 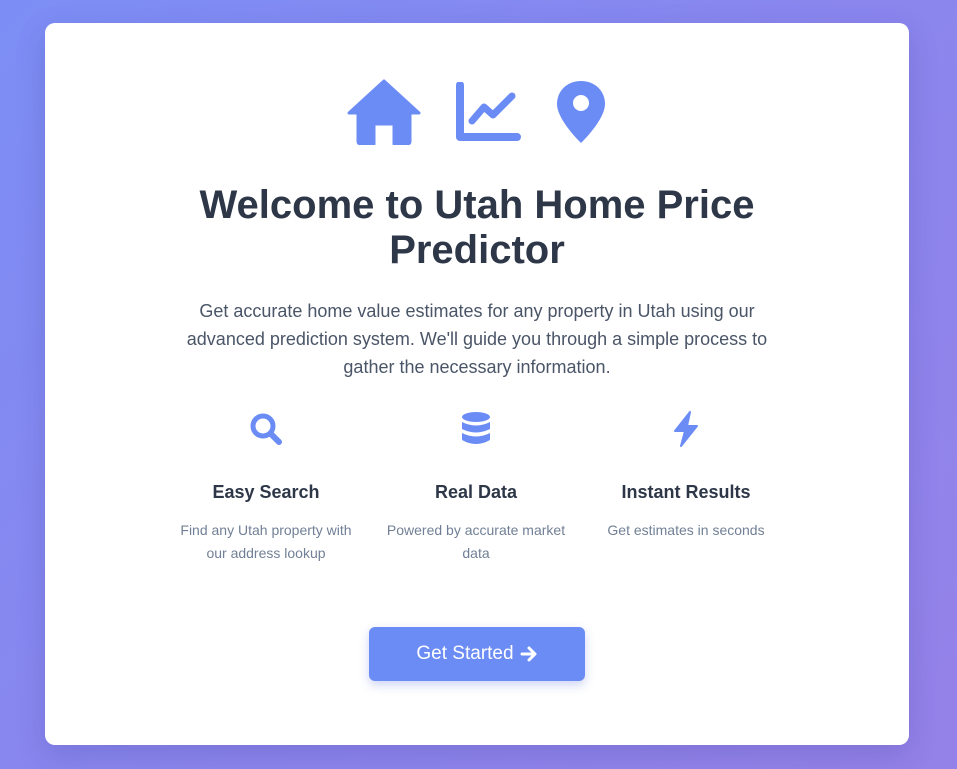 I want to click on database-icon, so click(x=476, y=429).